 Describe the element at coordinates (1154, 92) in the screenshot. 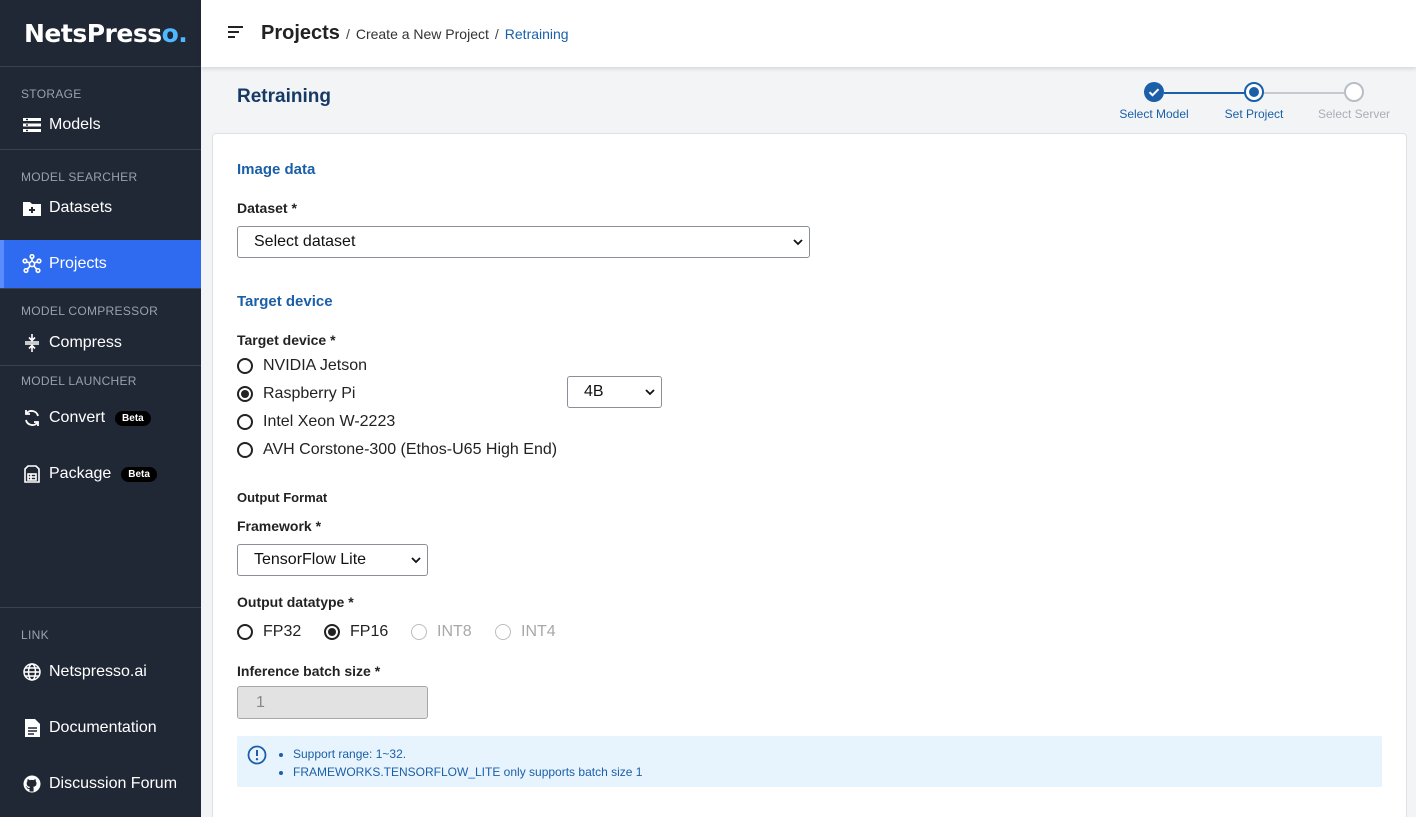

I see `check-circle-icon` at that location.